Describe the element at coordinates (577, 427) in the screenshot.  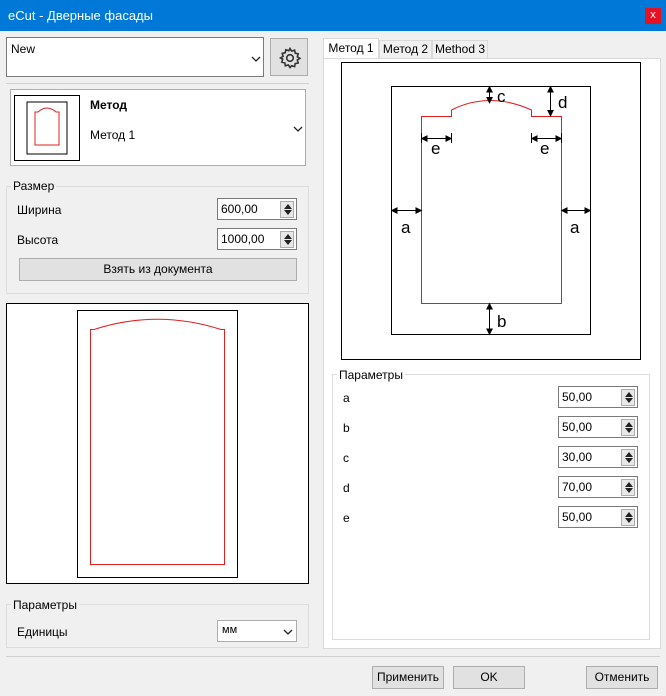
I see `param-b-value: 50,00` at that location.